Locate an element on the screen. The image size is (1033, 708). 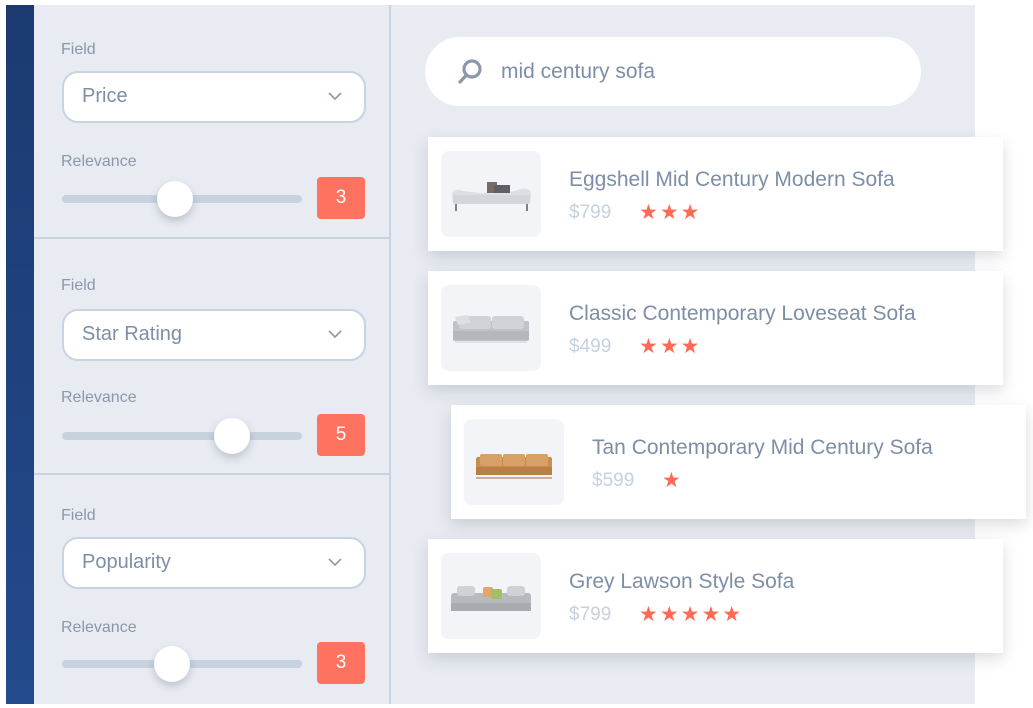
product-thumbnail-grey-loveseat is located at coordinates (491, 328).